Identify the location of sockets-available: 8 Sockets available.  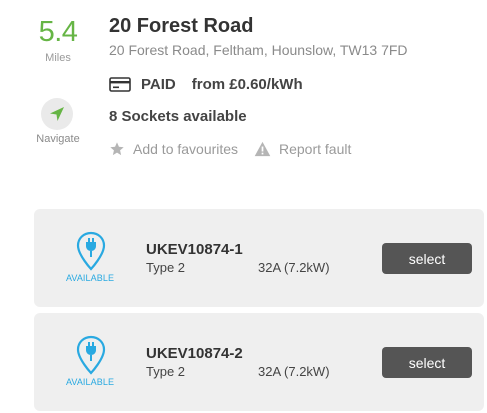
(178, 116).